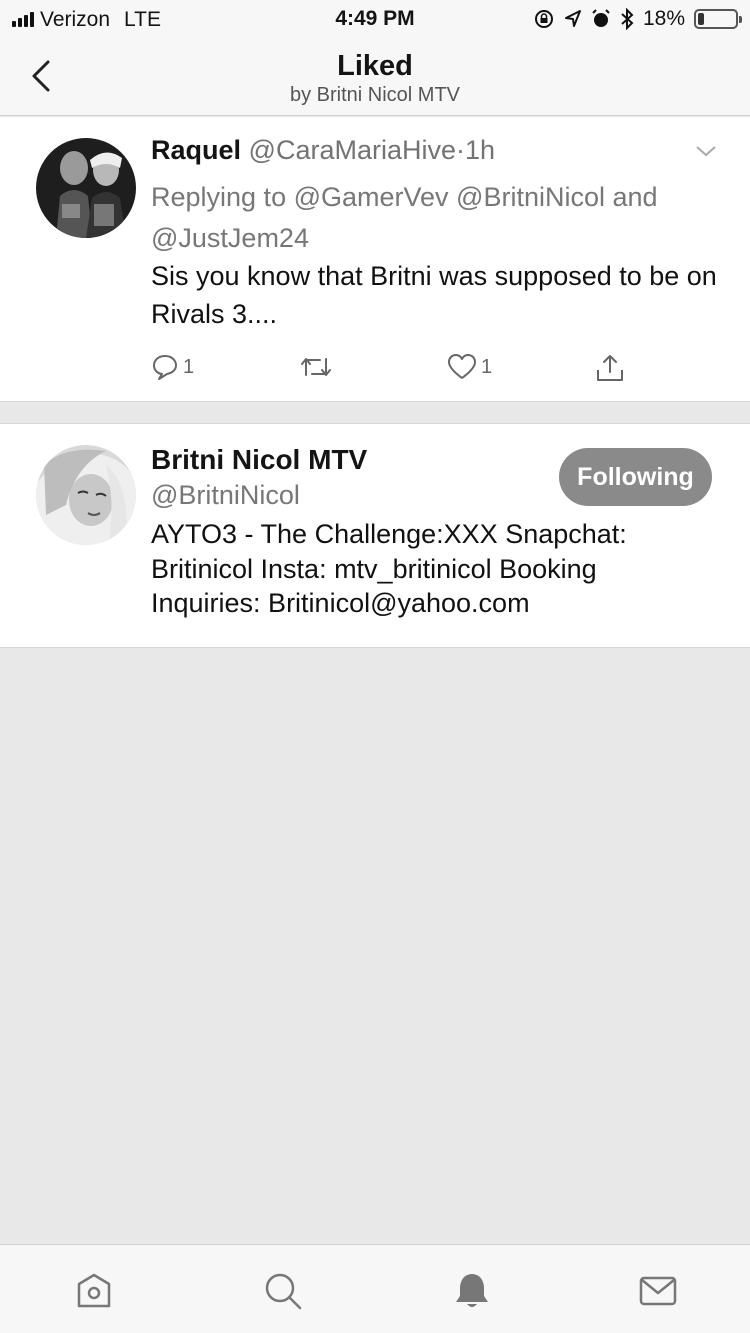 The height and width of the screenshot is (1333, 750). I want to click on tweet-actions: 1 1, so click(375, 370).